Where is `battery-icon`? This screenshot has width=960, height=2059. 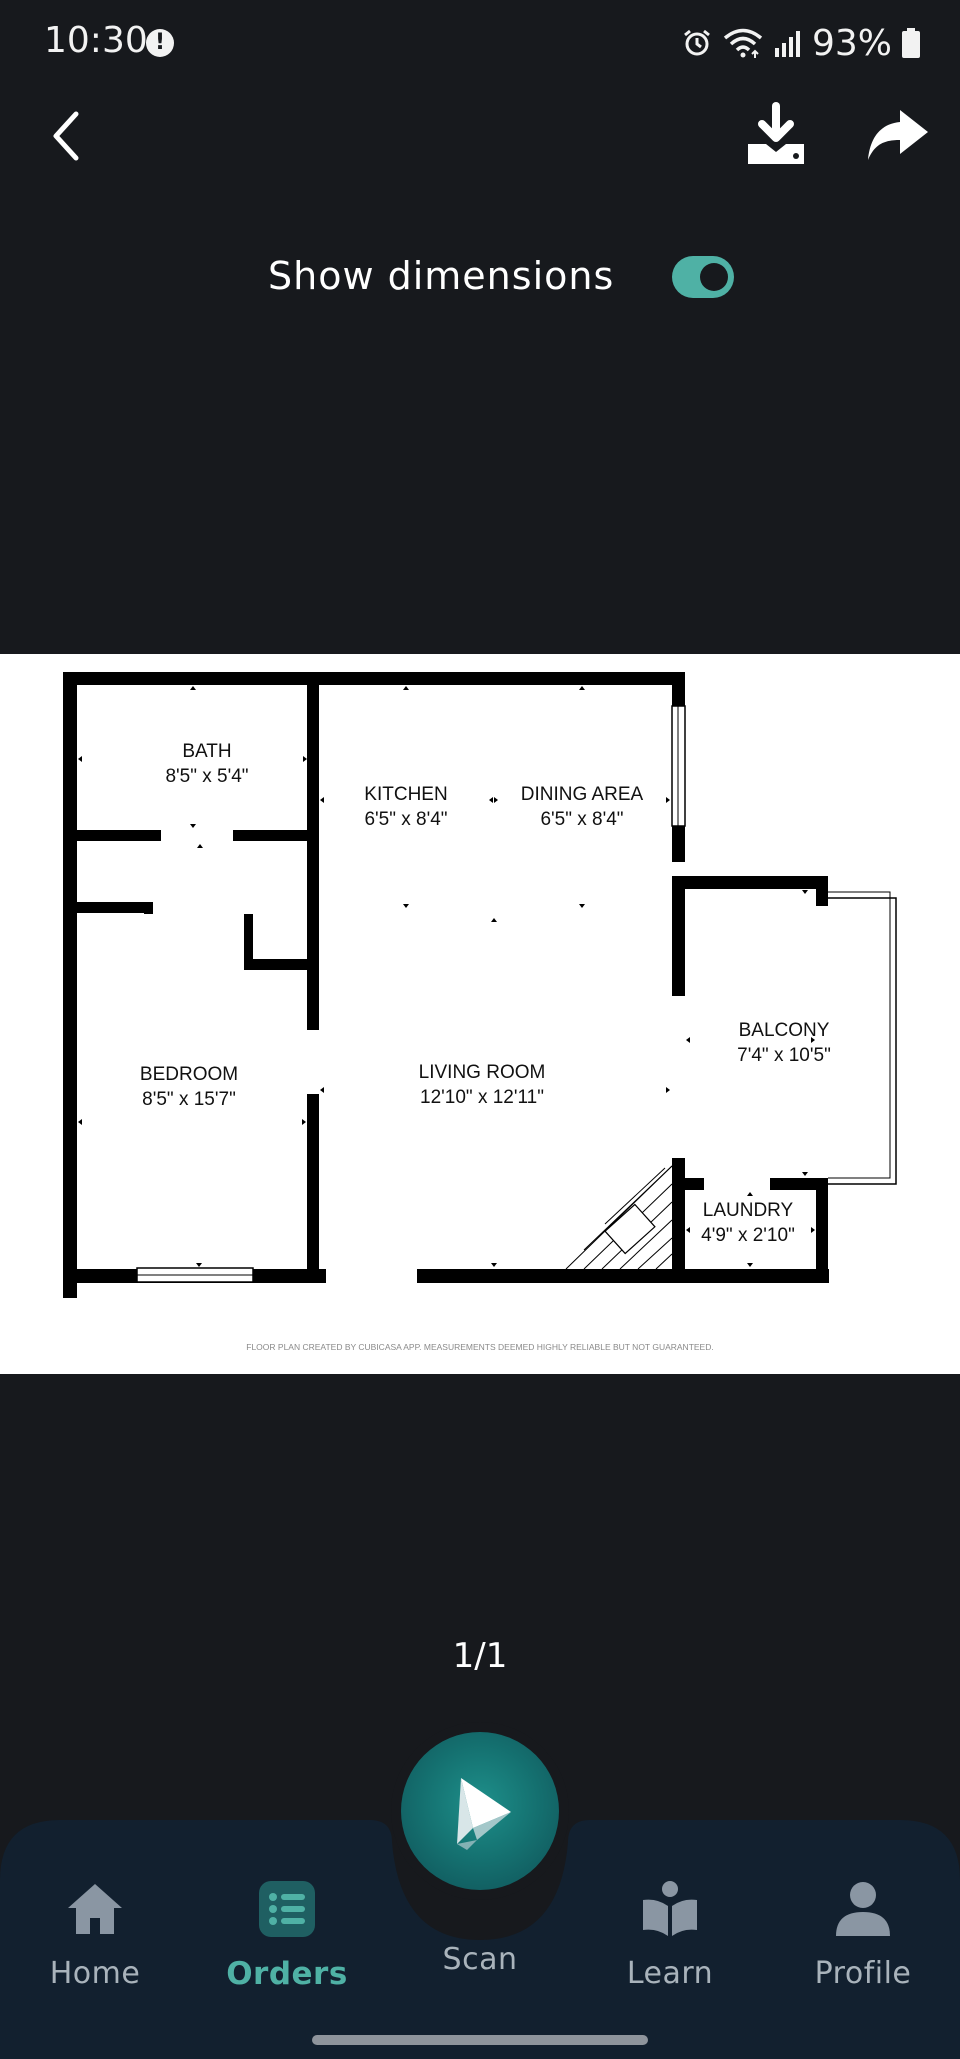 battery-icon is located at coordinates (911, 43).